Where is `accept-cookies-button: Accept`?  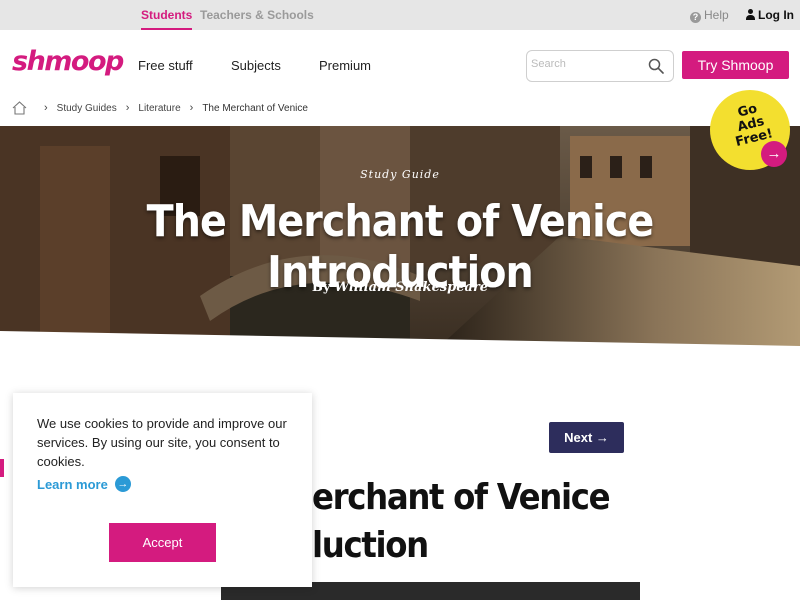
accept-cookies-button: Accept is located at coordinates (162, 542).